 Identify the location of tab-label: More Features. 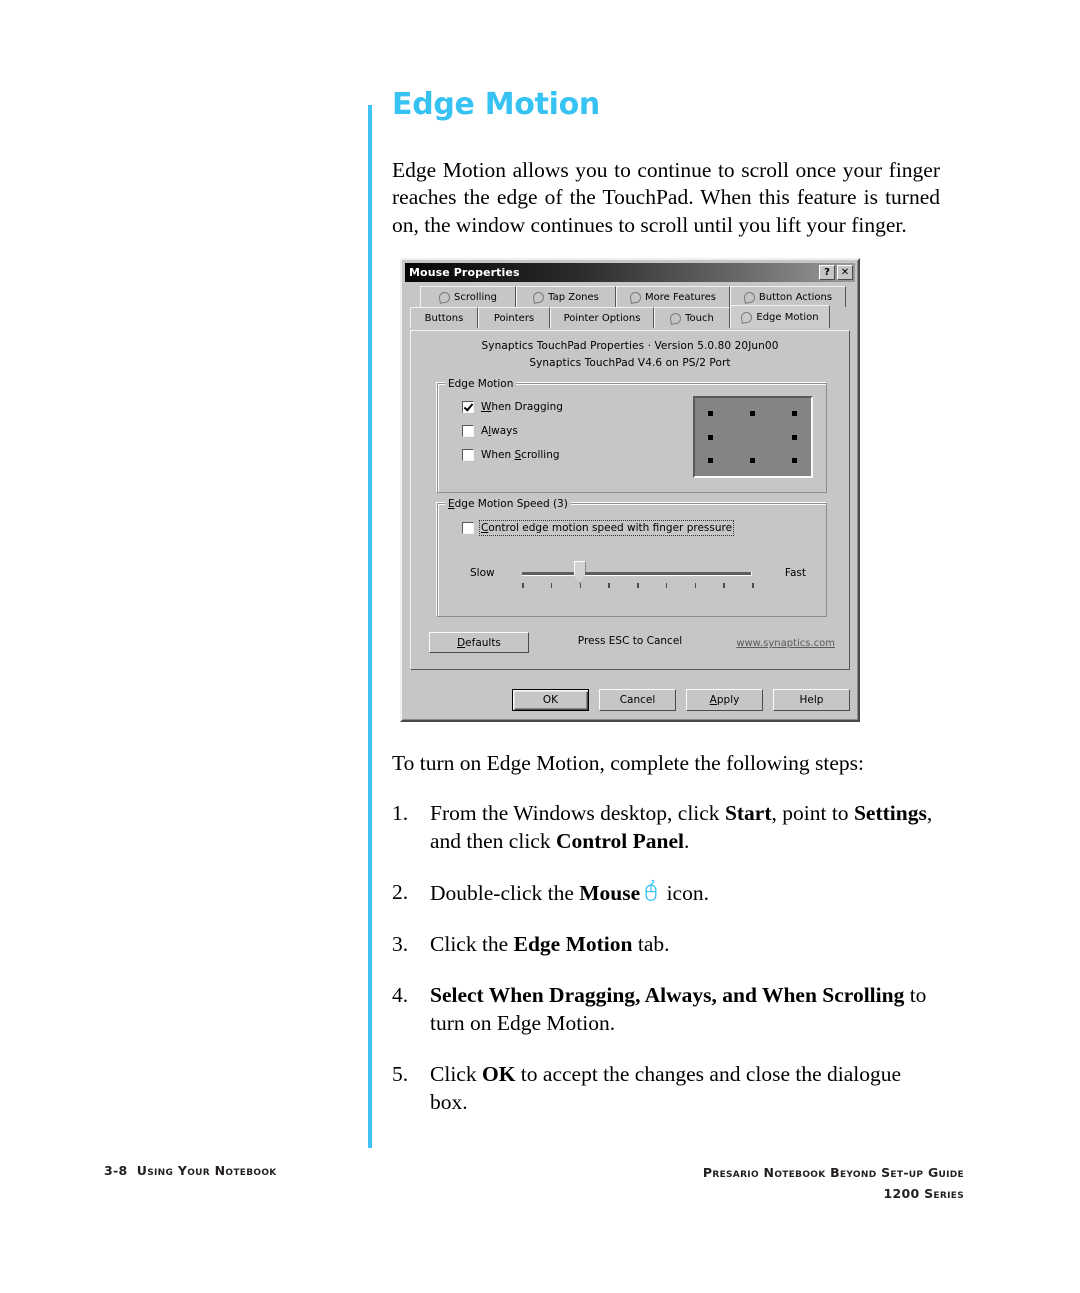
(680, 297).